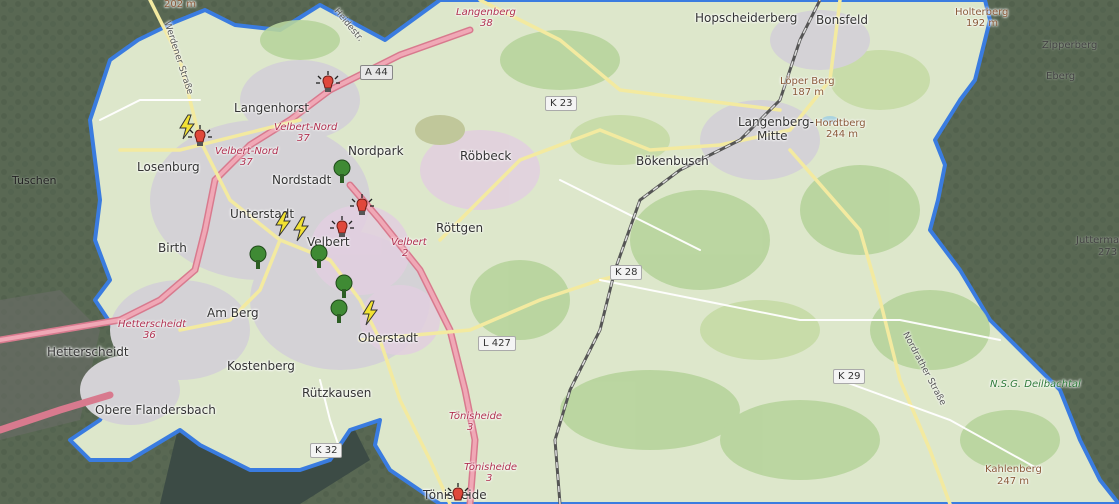  I want to click on junction-langenberg-name: Langenberg, so click(486, 12).